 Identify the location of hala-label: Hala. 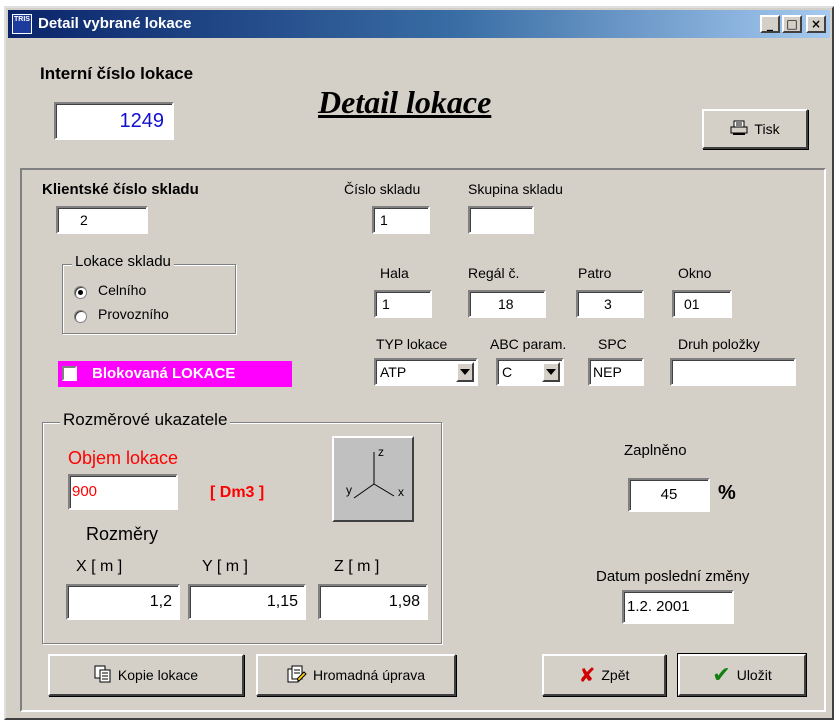
(394, 273).